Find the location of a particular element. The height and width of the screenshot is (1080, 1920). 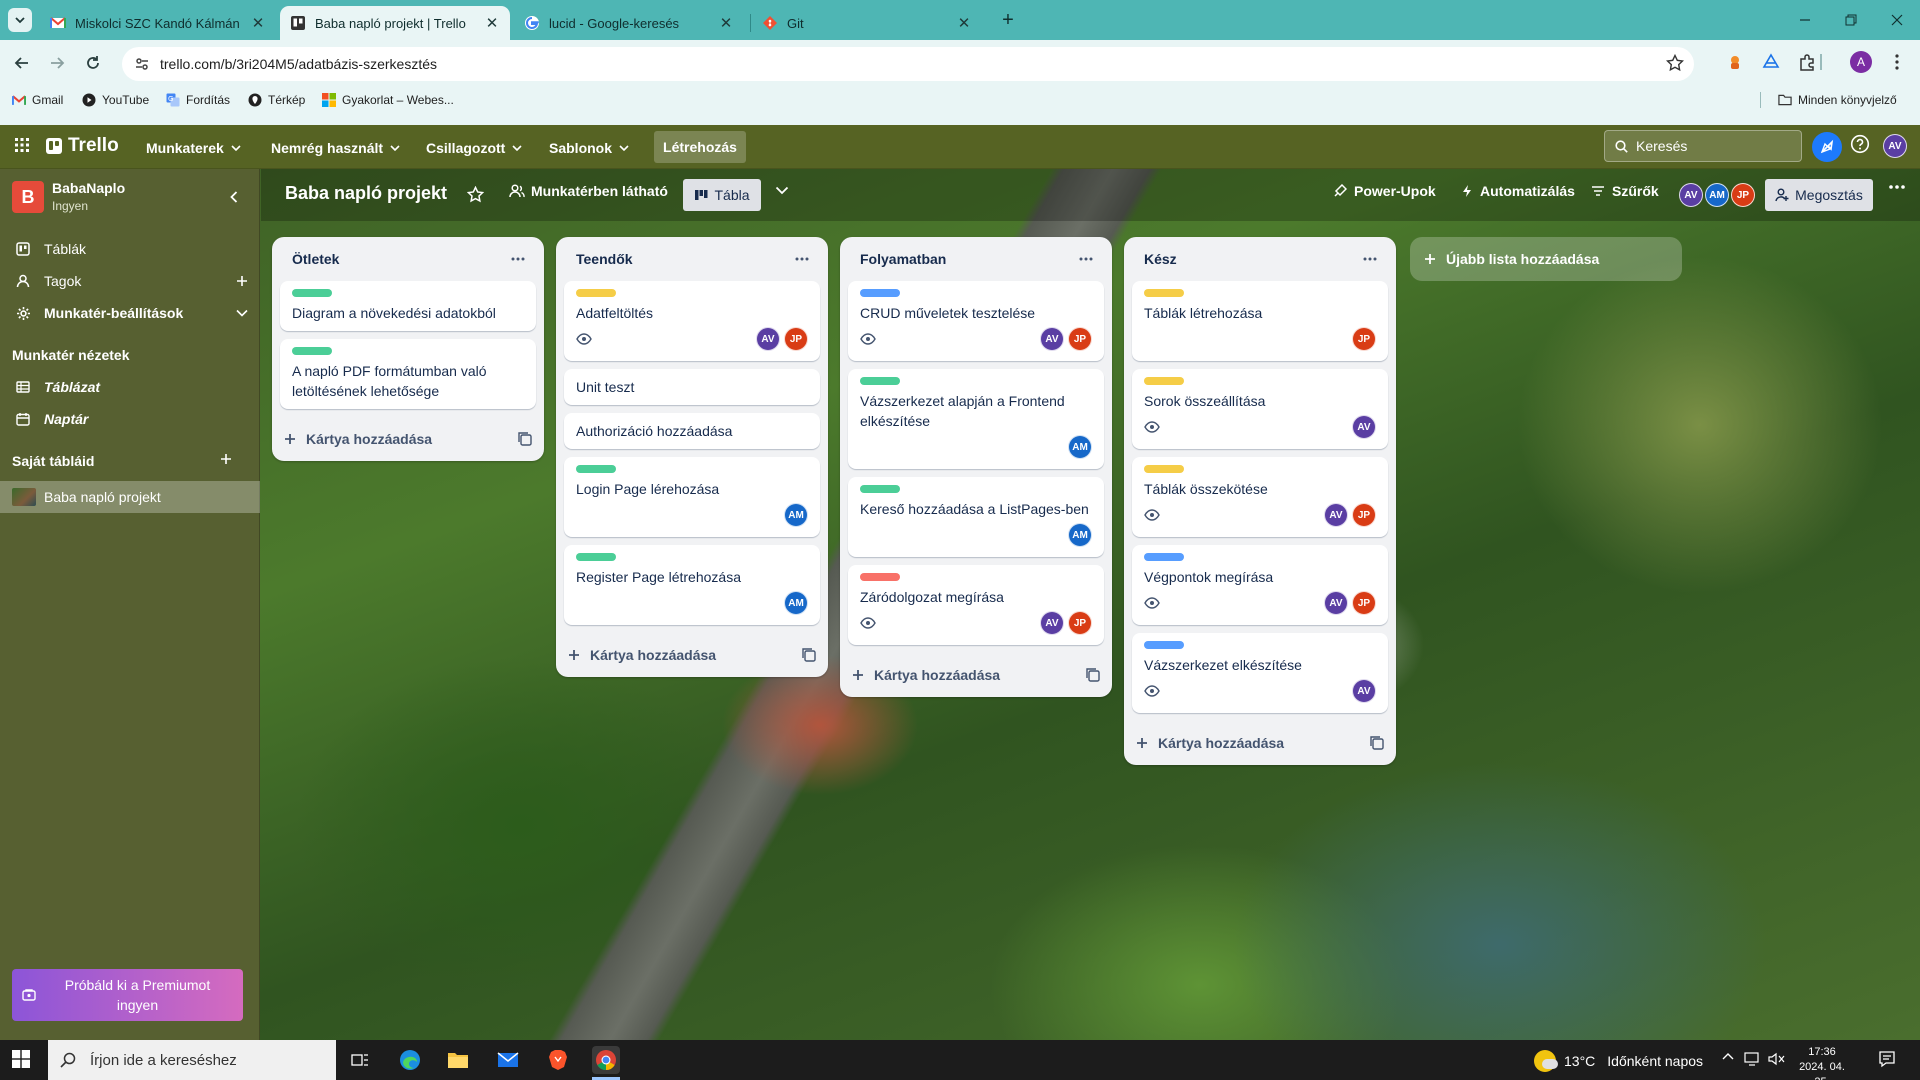

mail-icon is located at coordinates (508, 1060).